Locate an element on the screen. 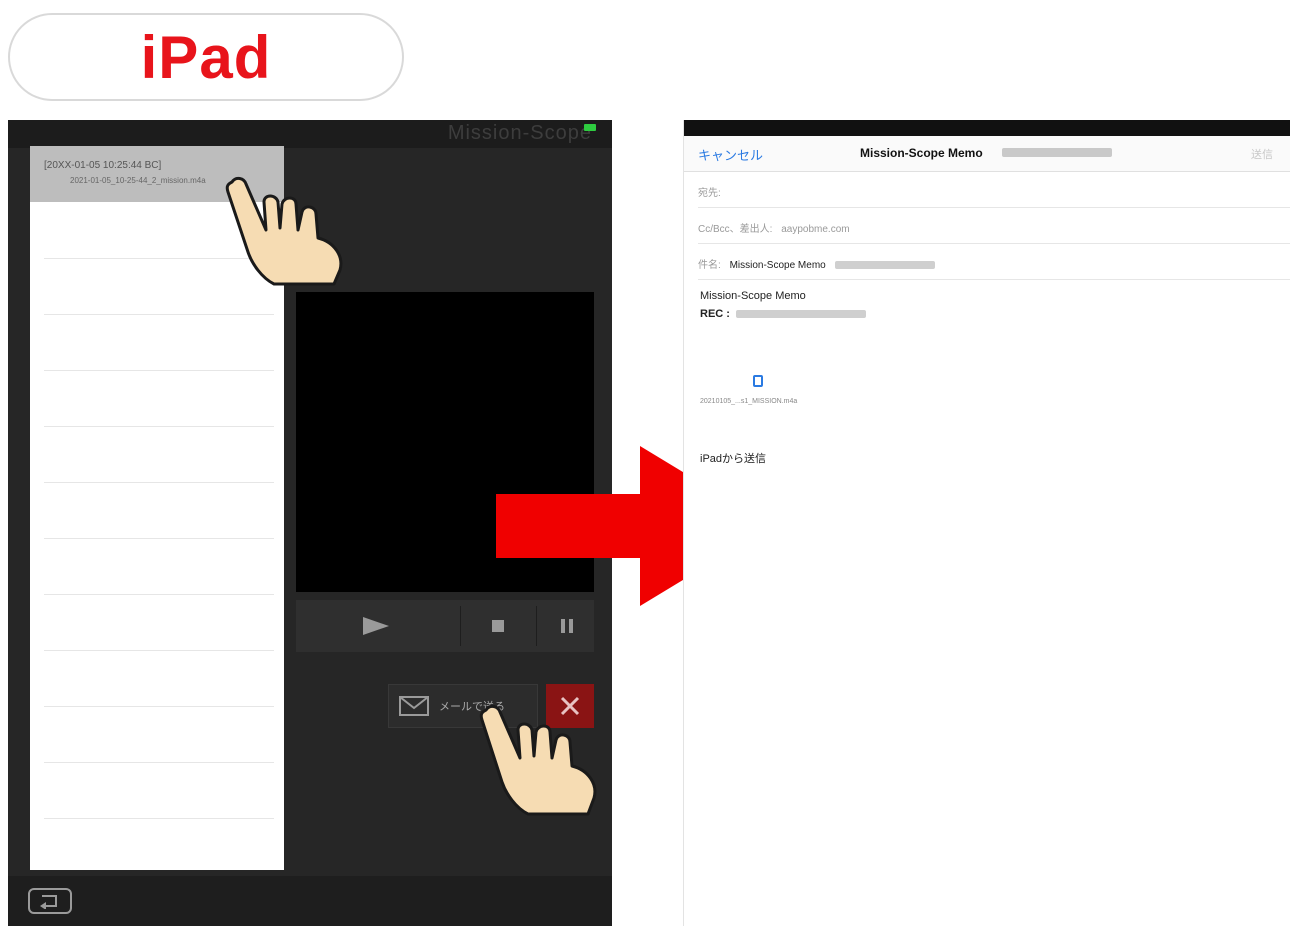 This screenshot has width=1290, height=926. play-icon is located at coordinates (376, 626).